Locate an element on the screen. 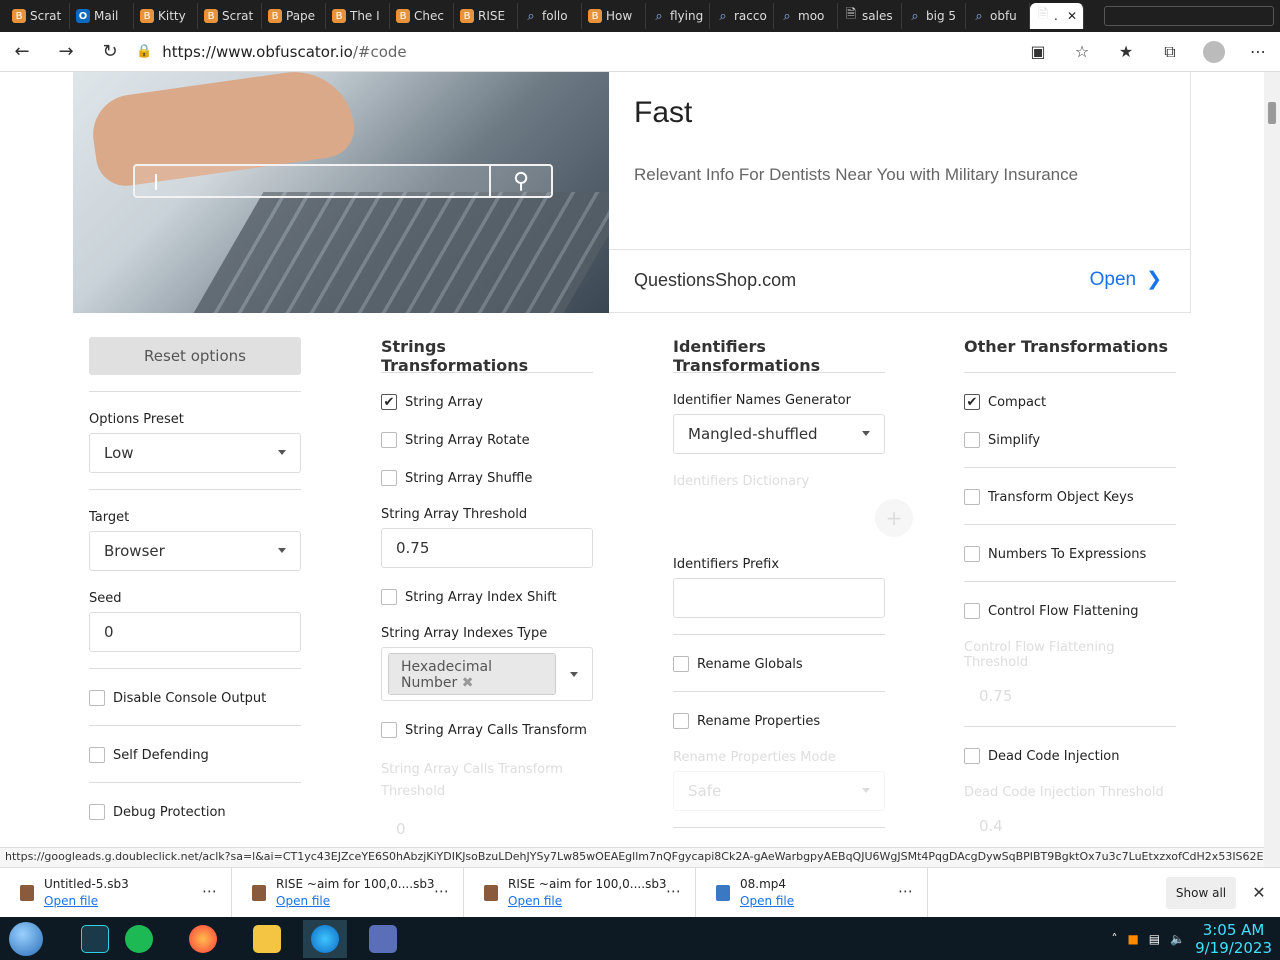 Image resolution: width=1280 pixels, height=960 pixels. indexes-type-select: Hexadecimal Number ✖ is located at coordinates (487, 674).